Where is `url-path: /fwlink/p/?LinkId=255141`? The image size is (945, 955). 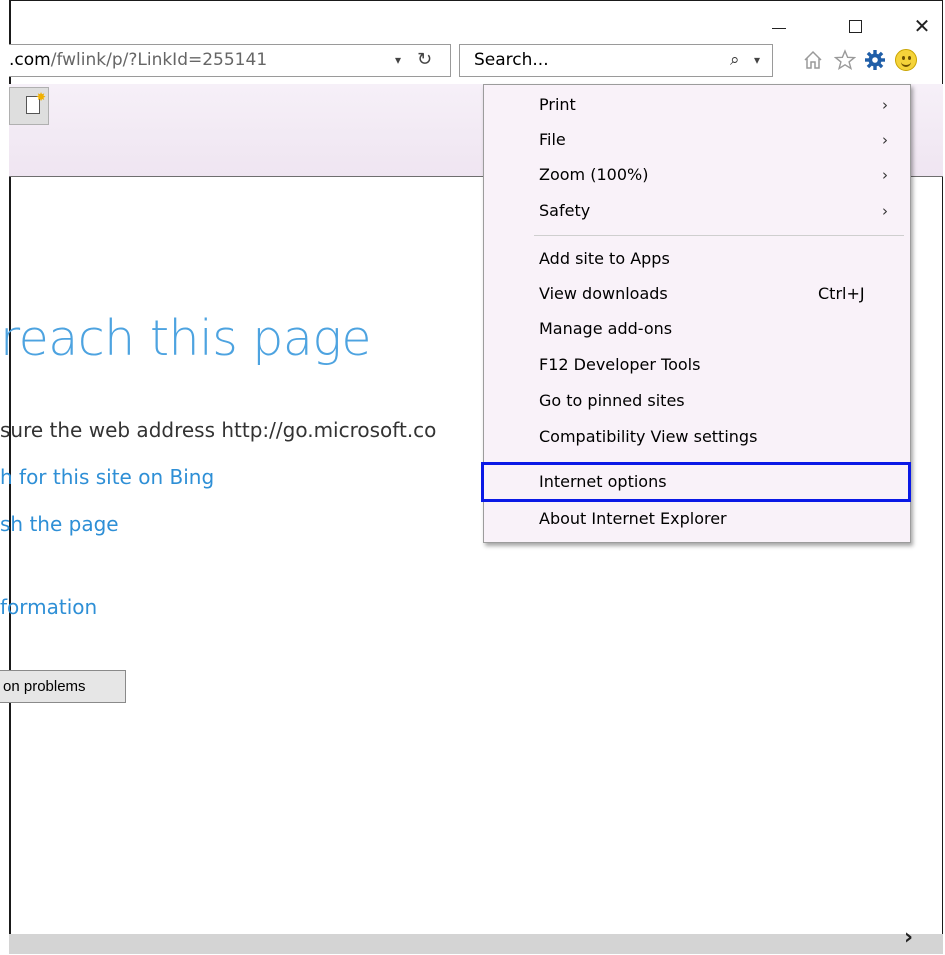
url-path: /fwlink/p/?LinkId=255141 is located at coordinates (159, 60).